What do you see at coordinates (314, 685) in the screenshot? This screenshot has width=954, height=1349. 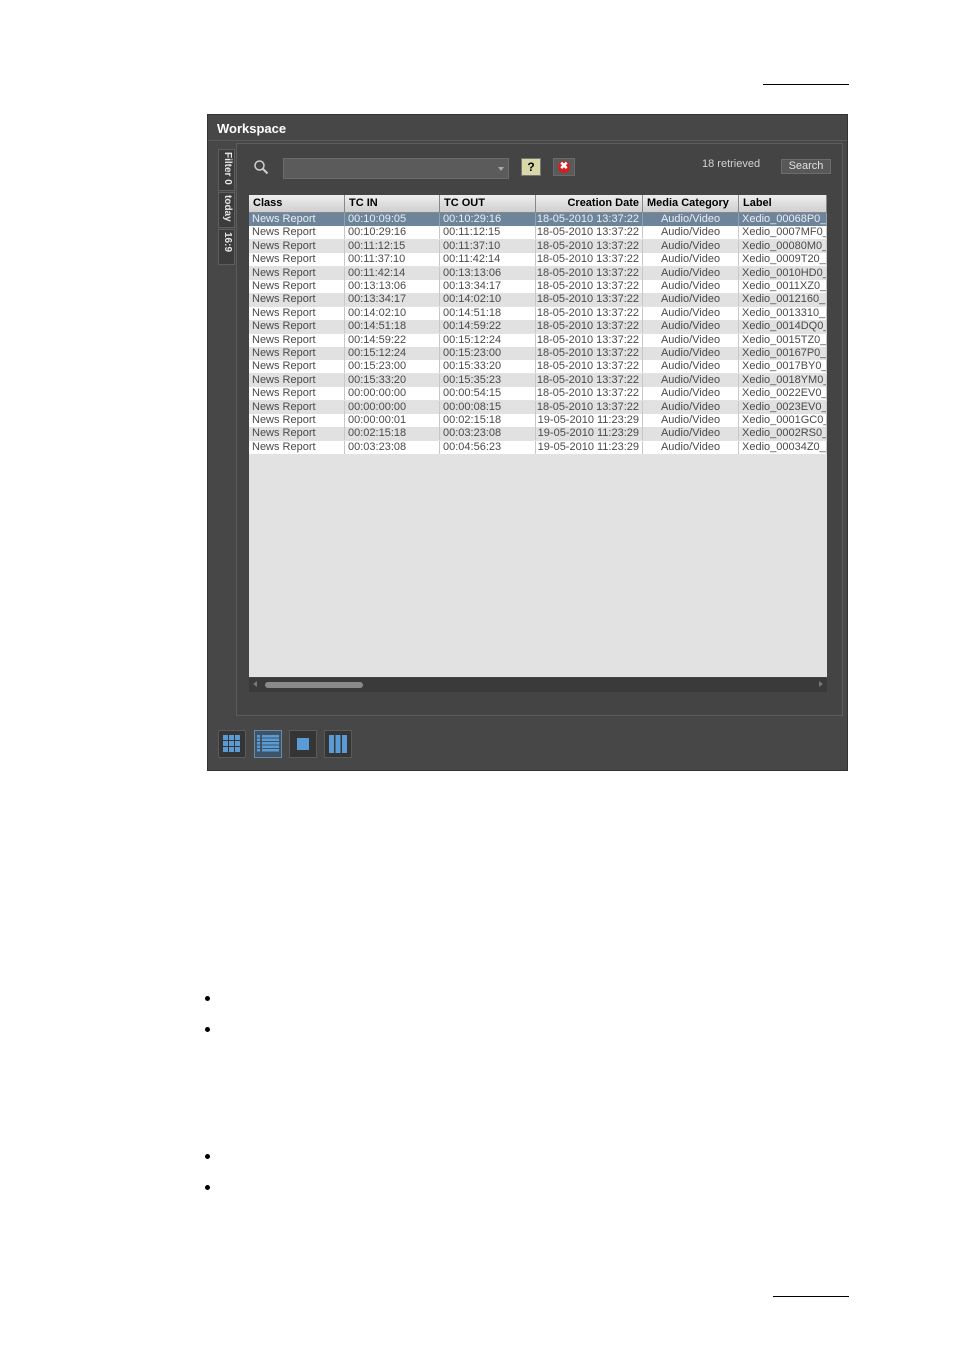 I see `scrollbar-thumb` at bounding box center [314, 685].